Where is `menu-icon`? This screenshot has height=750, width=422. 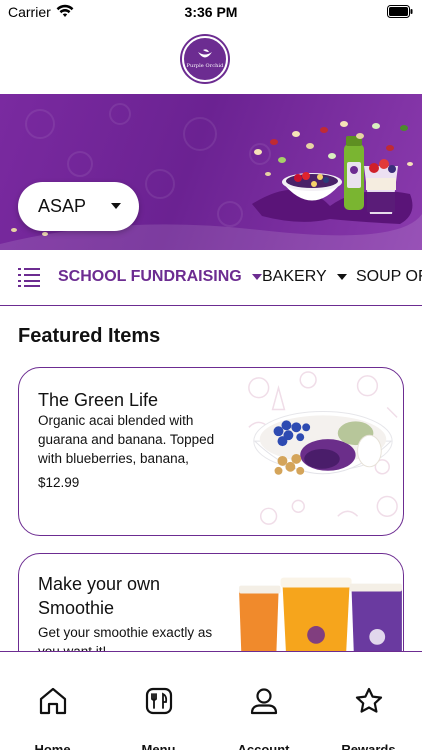
menu-icon is located at coordinates (159, 701).